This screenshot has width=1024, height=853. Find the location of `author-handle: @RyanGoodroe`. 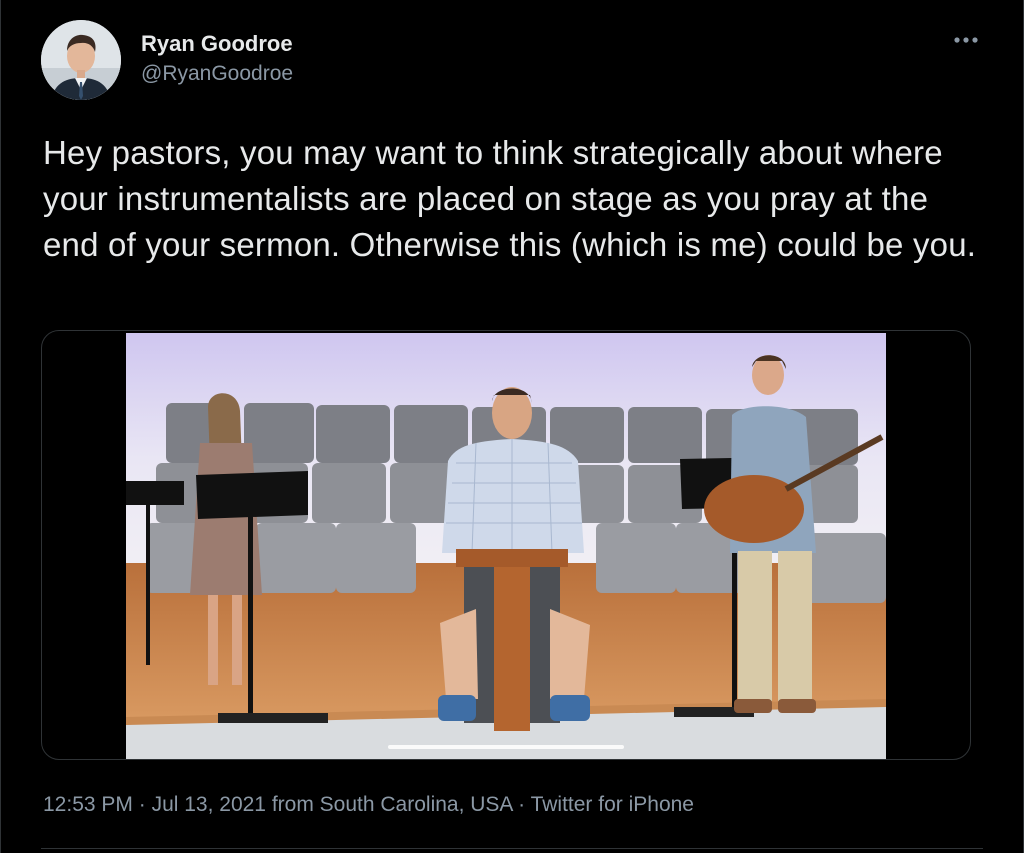

author-handle: @RyanGoodroe is located at coordinates (217, 74).